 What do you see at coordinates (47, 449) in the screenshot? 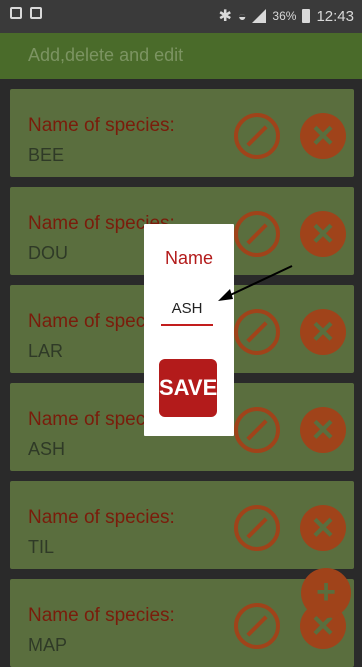
I see `species-value: ASH` at bounding box center [47, 449].